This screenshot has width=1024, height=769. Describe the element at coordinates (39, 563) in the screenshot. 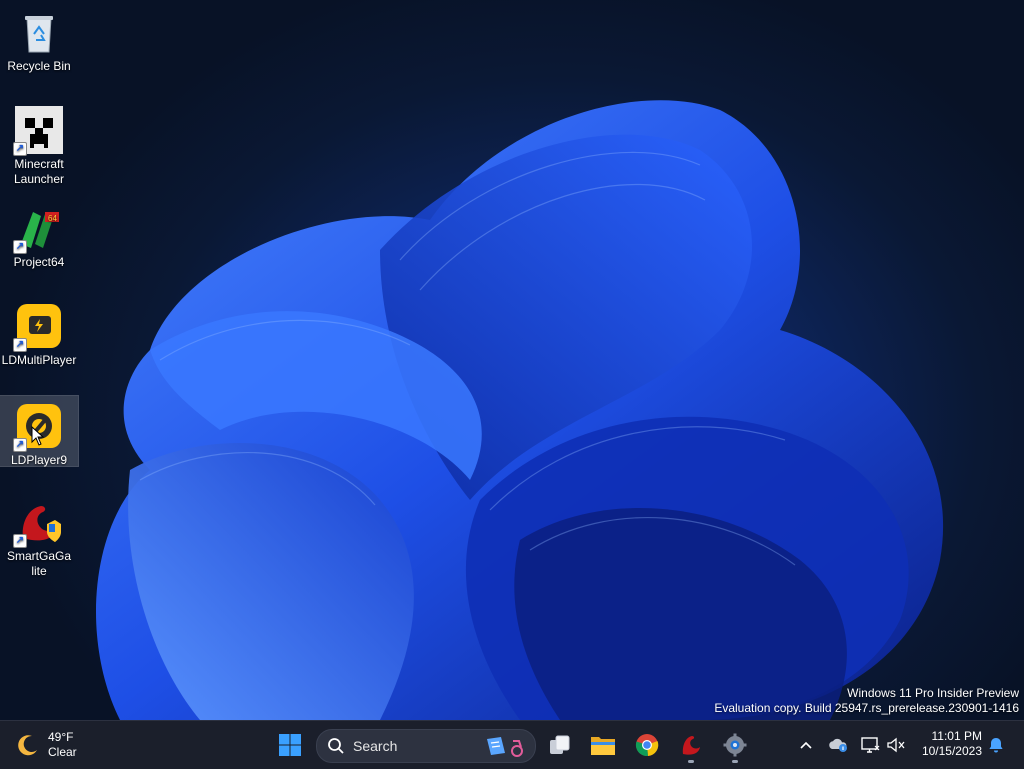

I see `desktop-icon-label: SmartGaGa lite` at that location.